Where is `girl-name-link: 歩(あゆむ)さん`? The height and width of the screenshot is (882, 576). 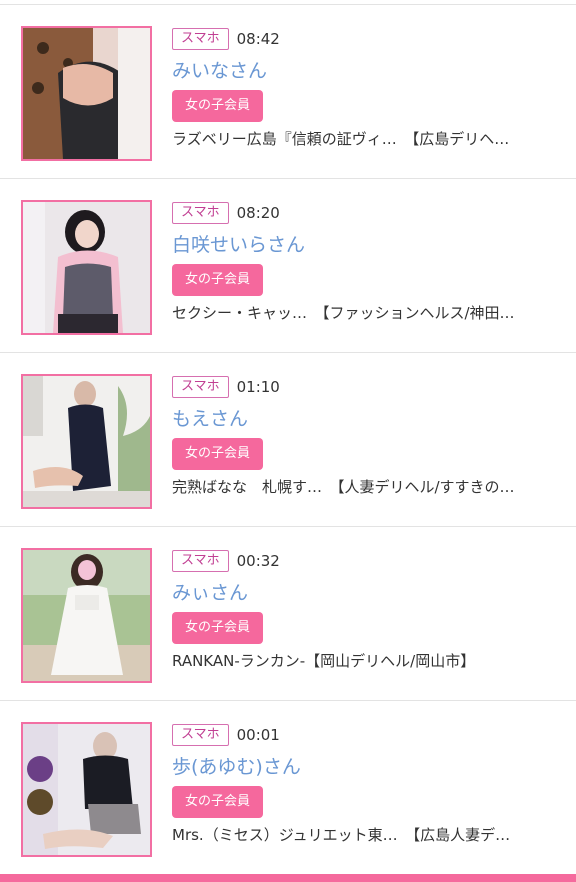
girl-name-link: 歩(あゆむ)さん is located at coordinates (367, 767).